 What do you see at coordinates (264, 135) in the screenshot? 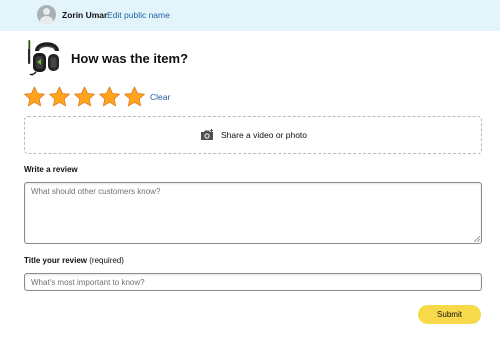
I see `share-media-label: Share a video or photo` at bounding box center [264, 135].